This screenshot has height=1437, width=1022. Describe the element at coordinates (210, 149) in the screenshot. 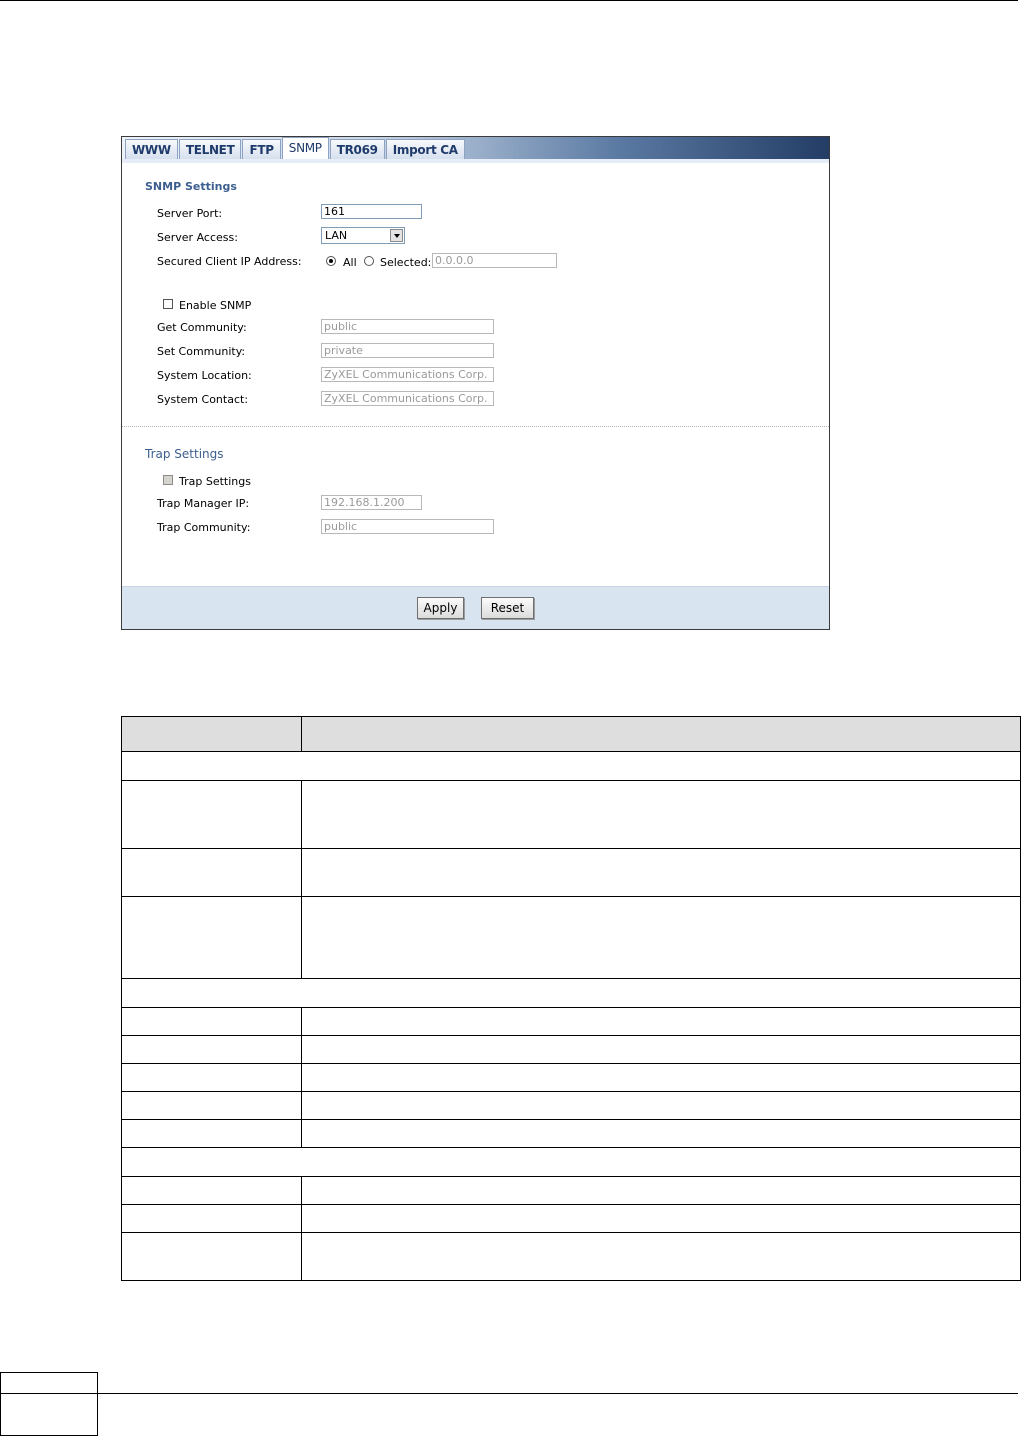

I see `tab-telnet: TELNET` at that location.